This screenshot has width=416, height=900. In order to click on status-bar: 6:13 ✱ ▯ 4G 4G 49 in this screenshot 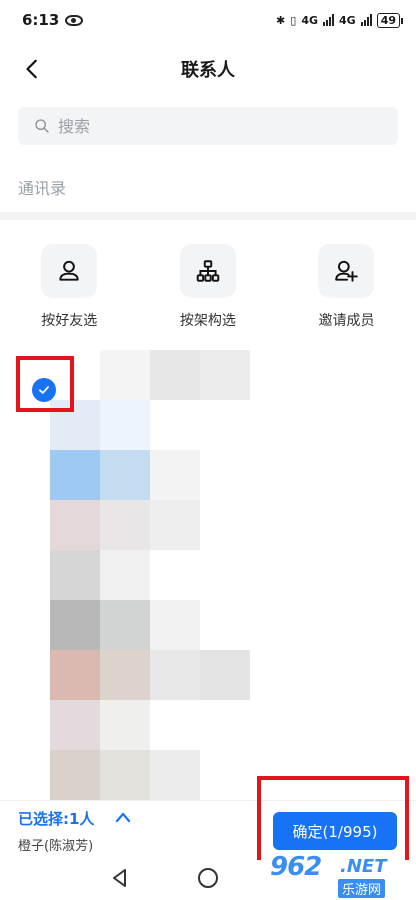, I will do `click(208, 20)`.